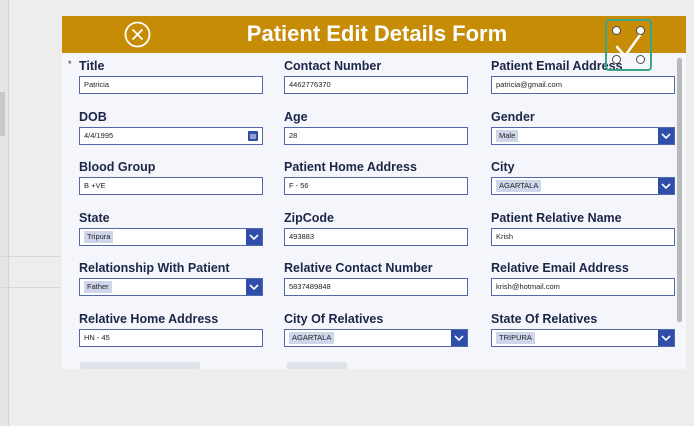 Image resolution: width=694 pixels, height=426 pixels. What do you see at coordinates (299, 185) in the screenshot?
I see `input-value: F - 56` at bounding box center [299, 185].